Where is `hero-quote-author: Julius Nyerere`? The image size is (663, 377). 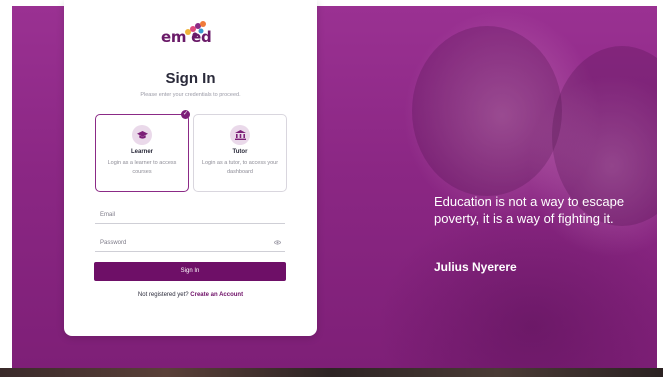
hero-quote-author: Julius Nyerere is located at coordinates (475, 267).